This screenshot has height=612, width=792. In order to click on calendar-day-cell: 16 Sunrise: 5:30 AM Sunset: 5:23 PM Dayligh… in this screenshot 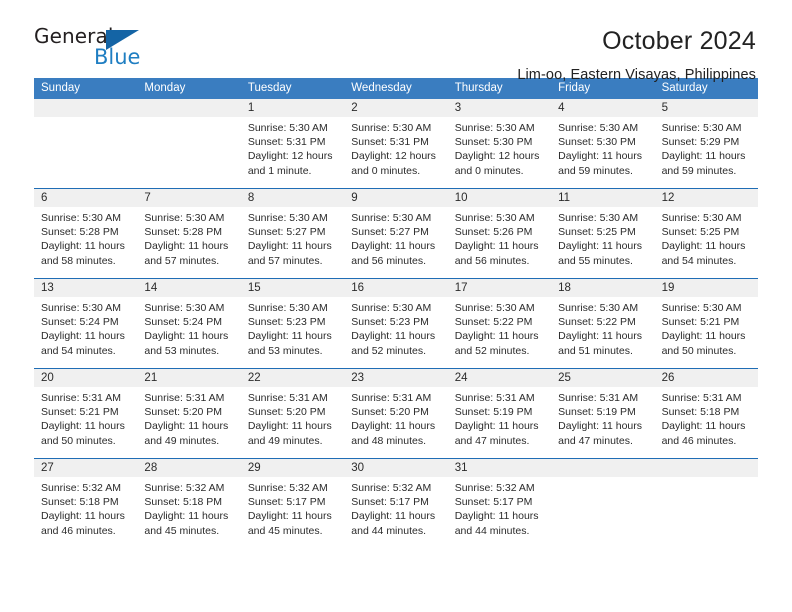, I will do `click(396, 323)`.